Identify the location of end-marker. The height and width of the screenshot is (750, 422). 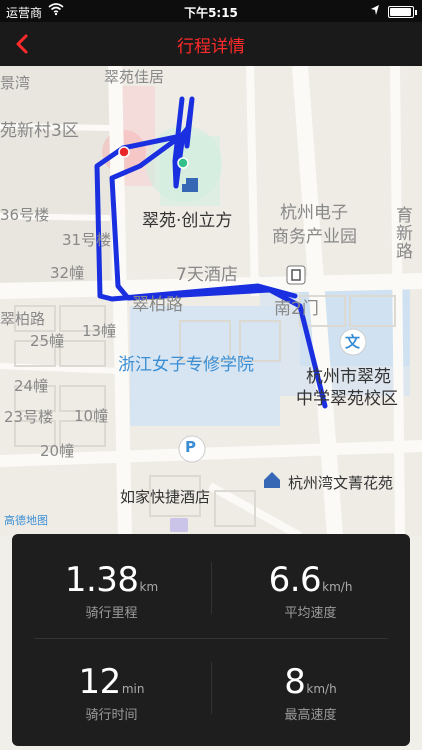
(183, 163).